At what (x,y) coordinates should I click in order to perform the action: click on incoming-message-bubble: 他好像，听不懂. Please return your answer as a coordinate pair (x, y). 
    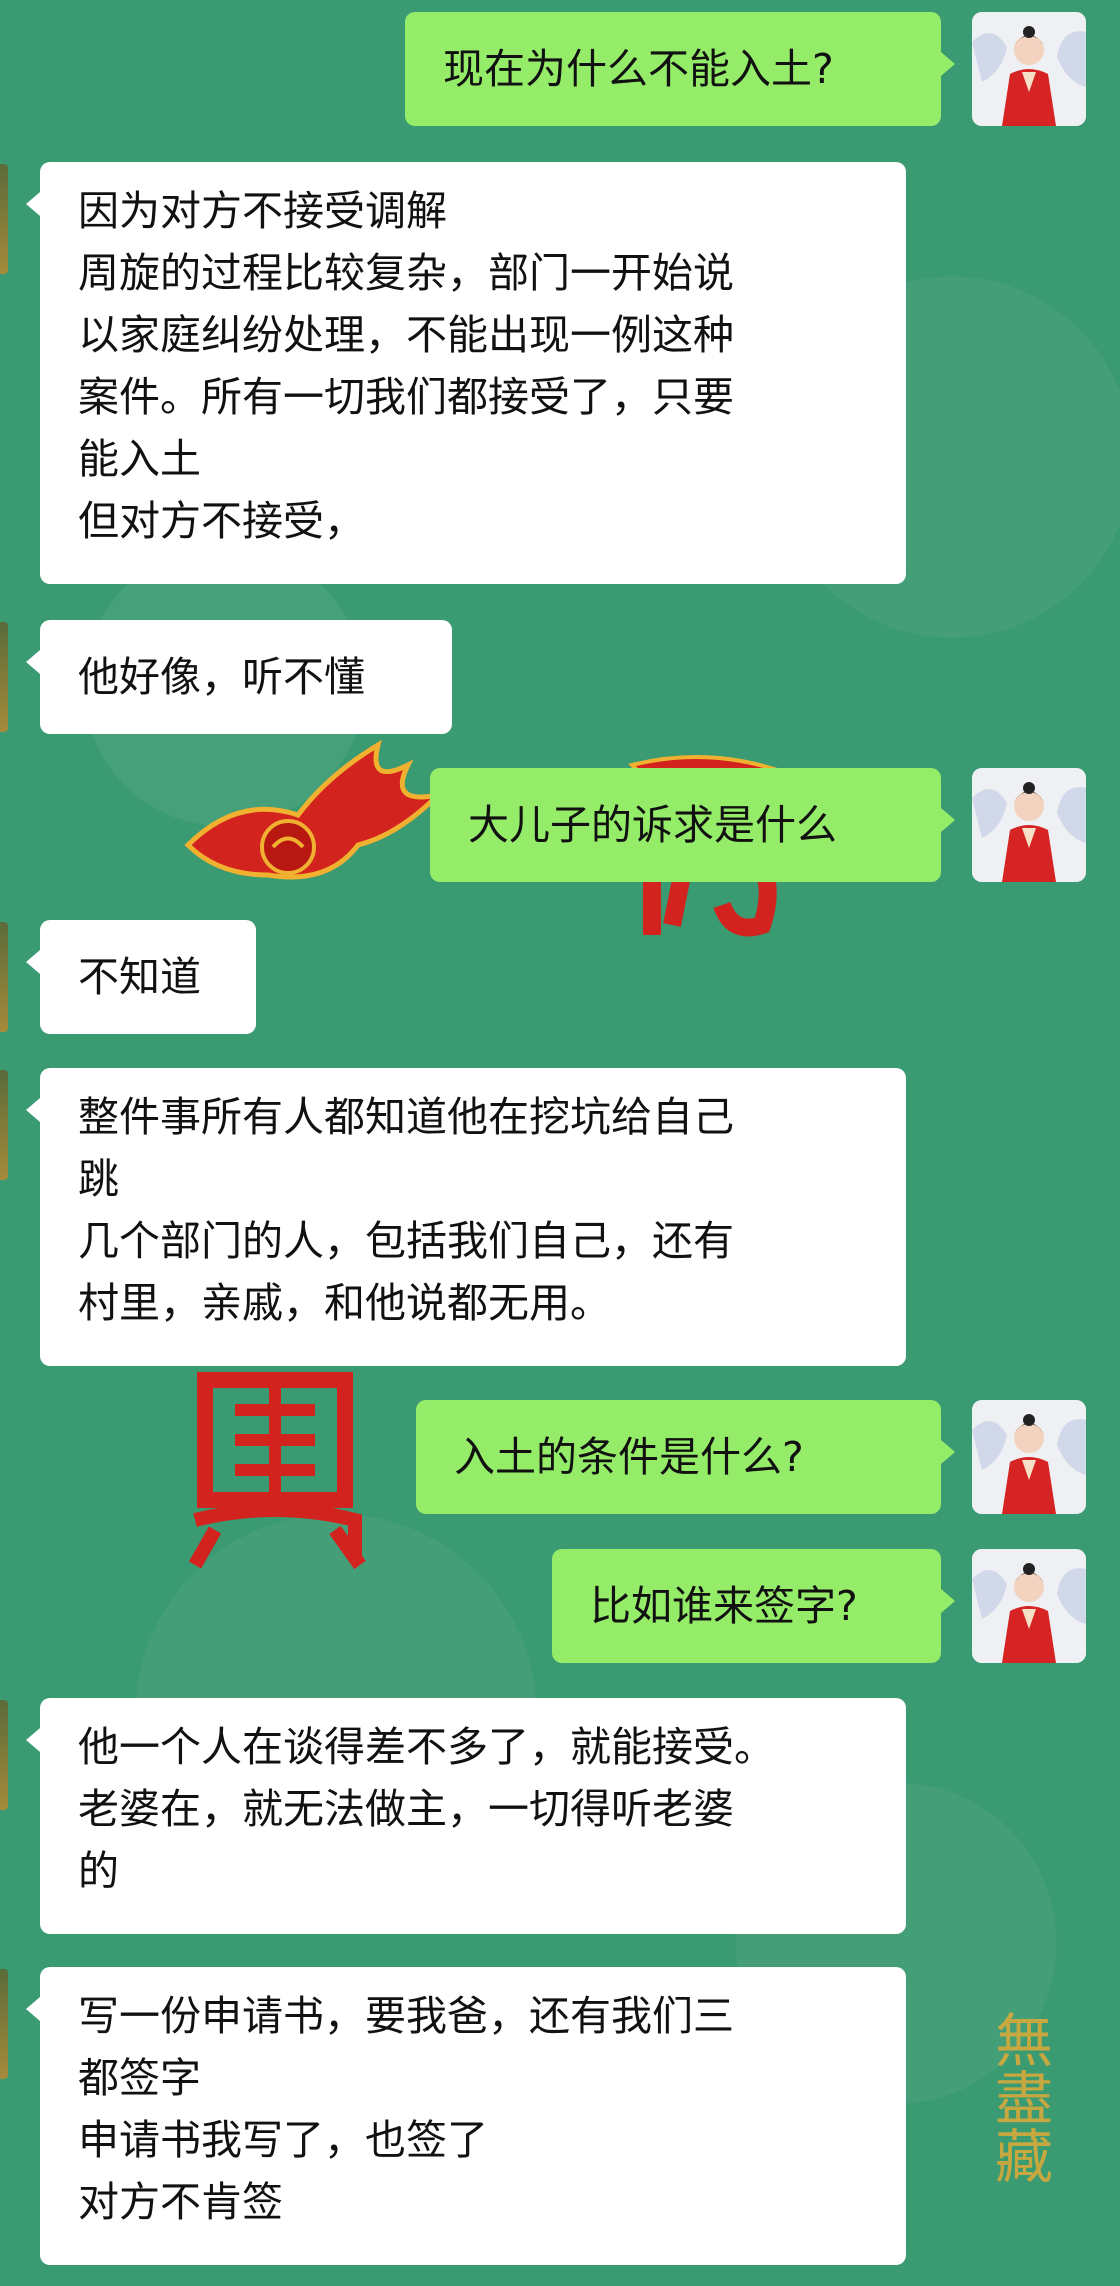
    Looking at the image, I should click on (239, 677).